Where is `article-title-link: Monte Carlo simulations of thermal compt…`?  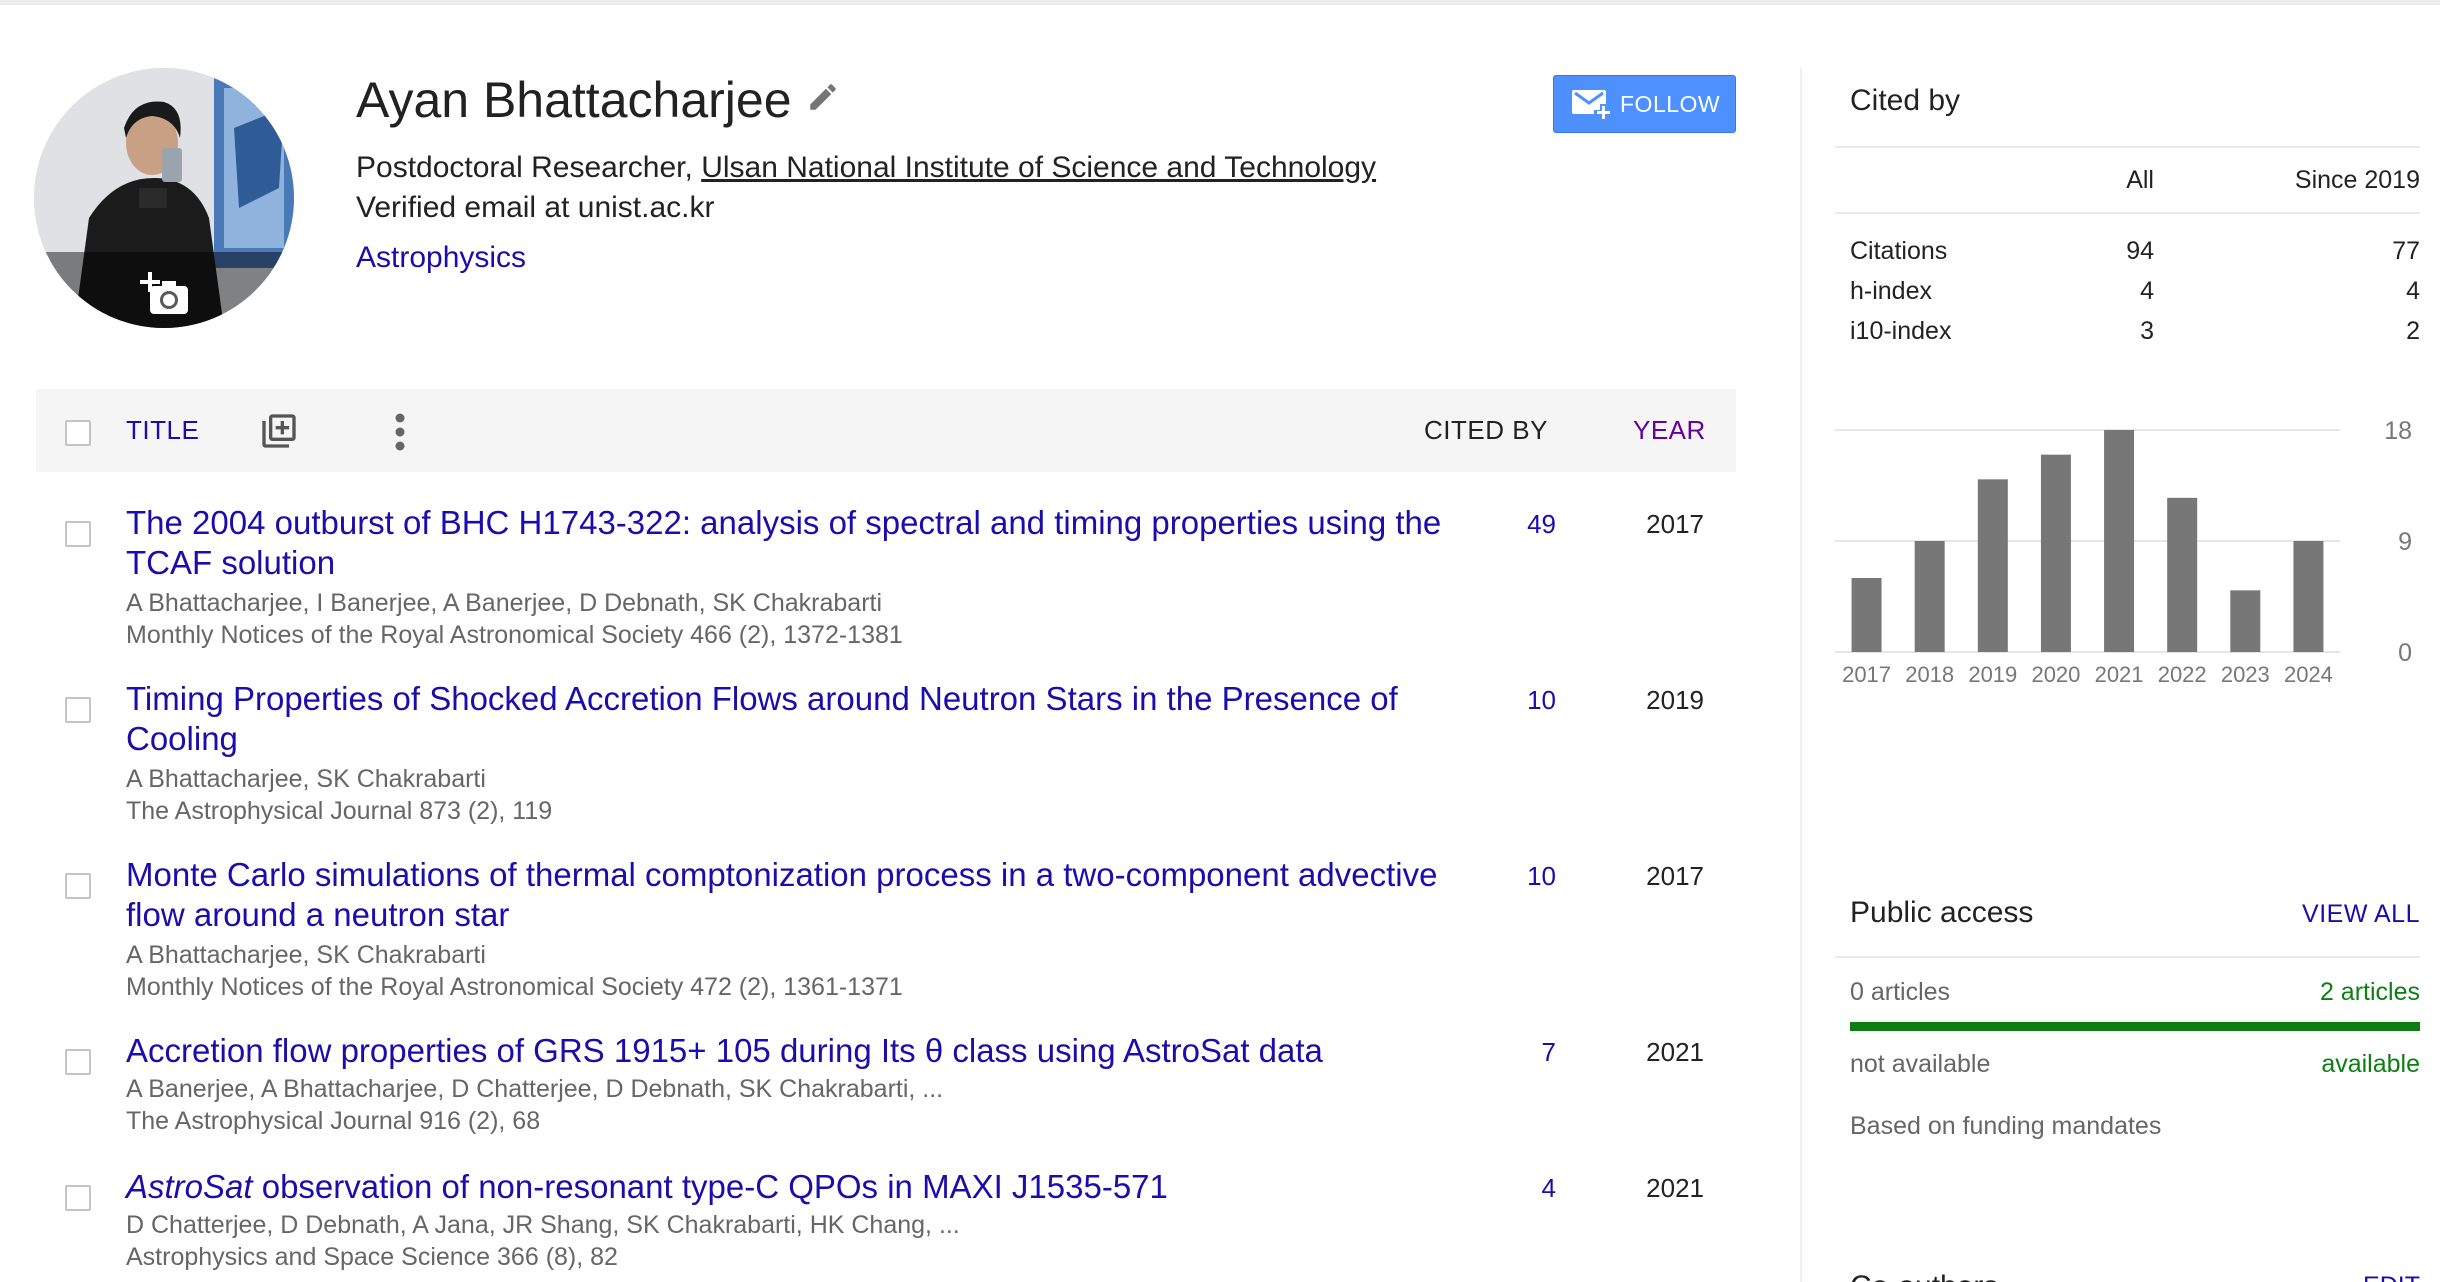 article-title-link: Monte Carlo simulations of thermal compt… is located at coordinates (791, 895).